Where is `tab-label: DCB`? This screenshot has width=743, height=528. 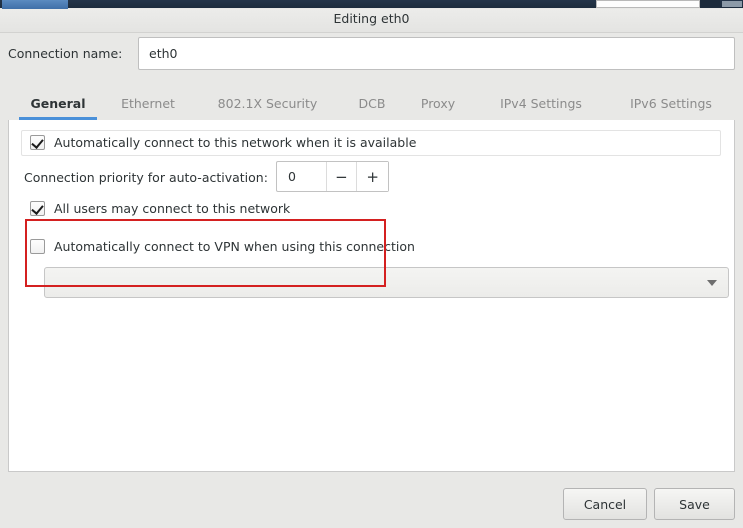
tab-label: DCB is located at coordinates (372, 103).